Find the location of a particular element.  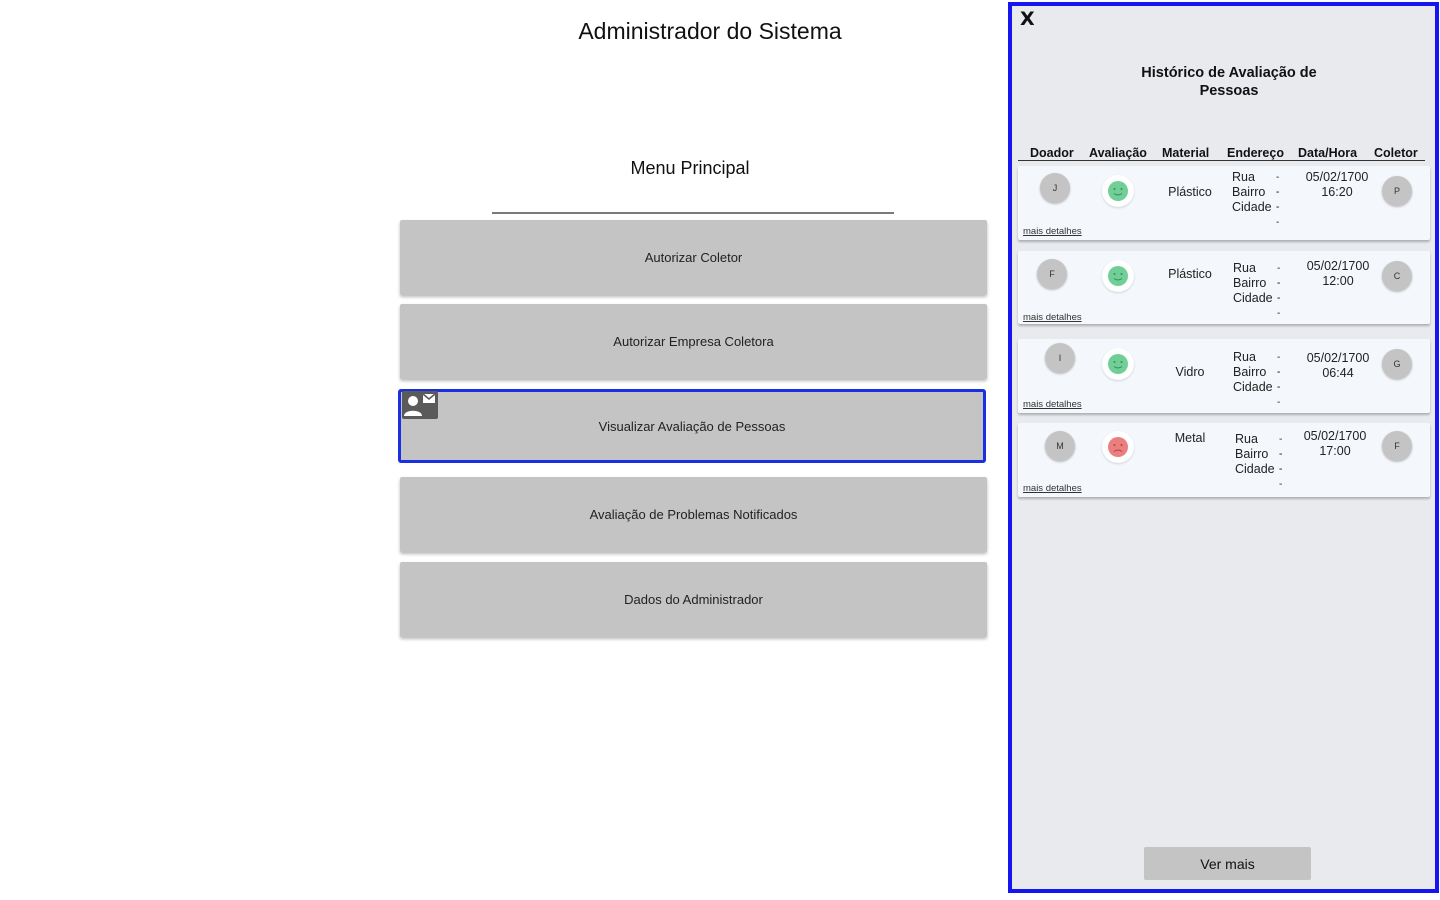

menu-button-label: Autorizar Empresa Coletora is located at coordinates (693, 341).